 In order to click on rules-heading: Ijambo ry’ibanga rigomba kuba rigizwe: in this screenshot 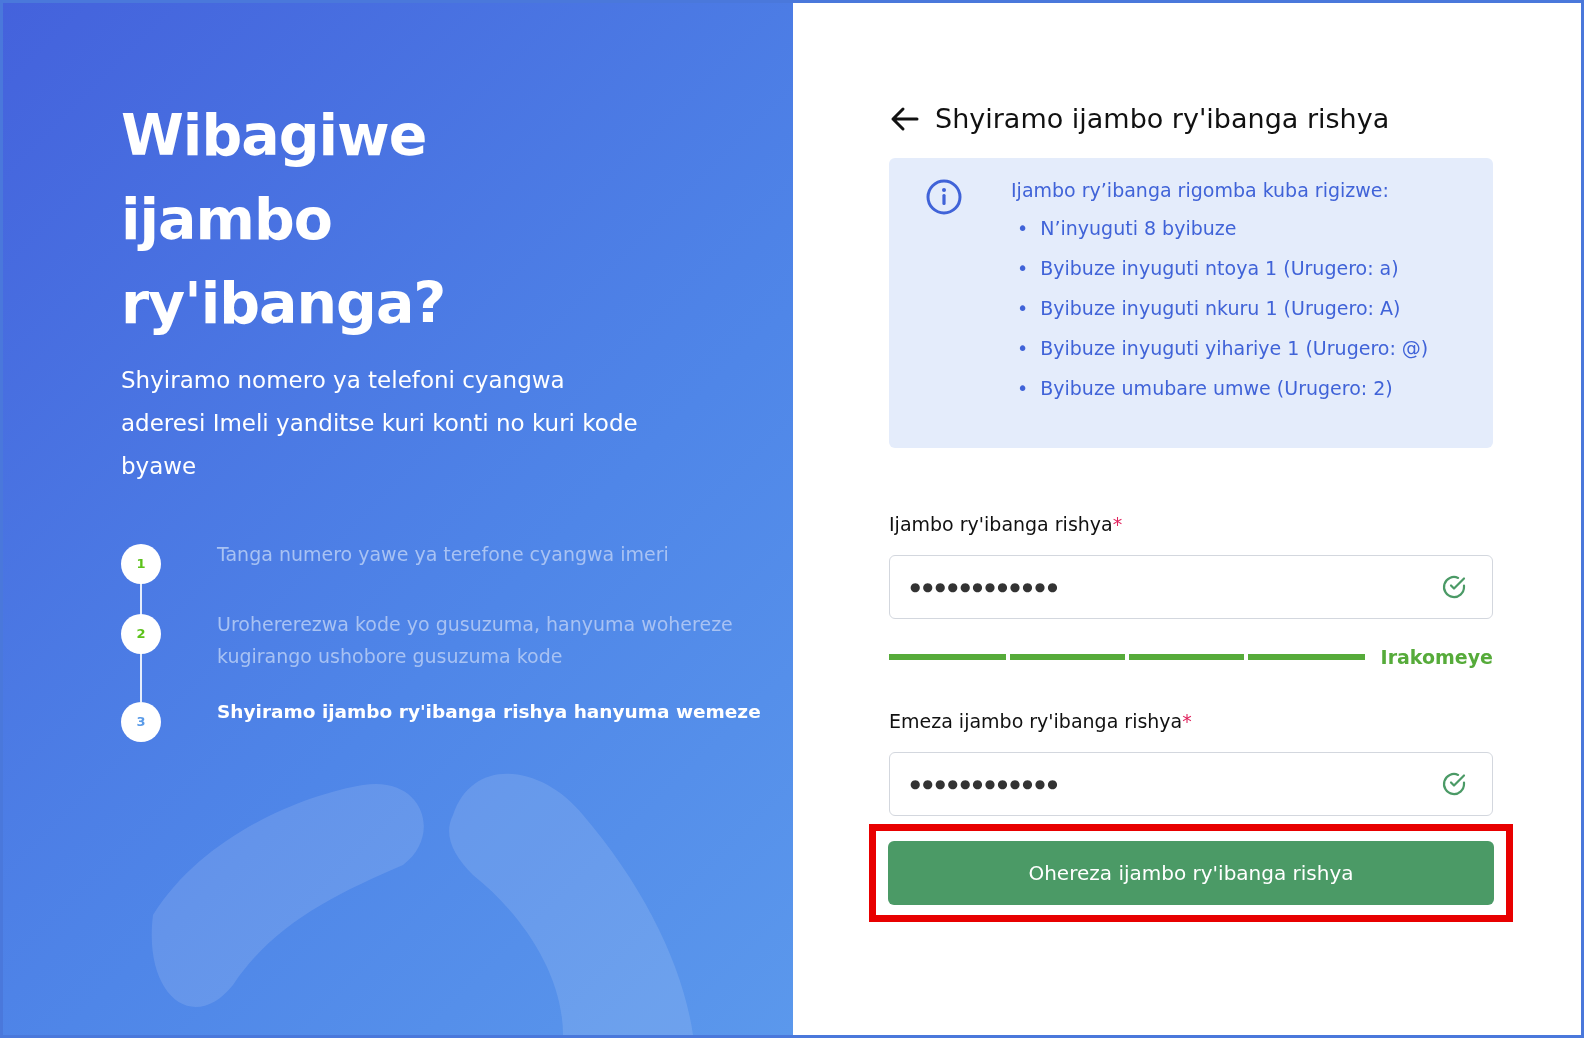, I will do `click(1200, 190)`.